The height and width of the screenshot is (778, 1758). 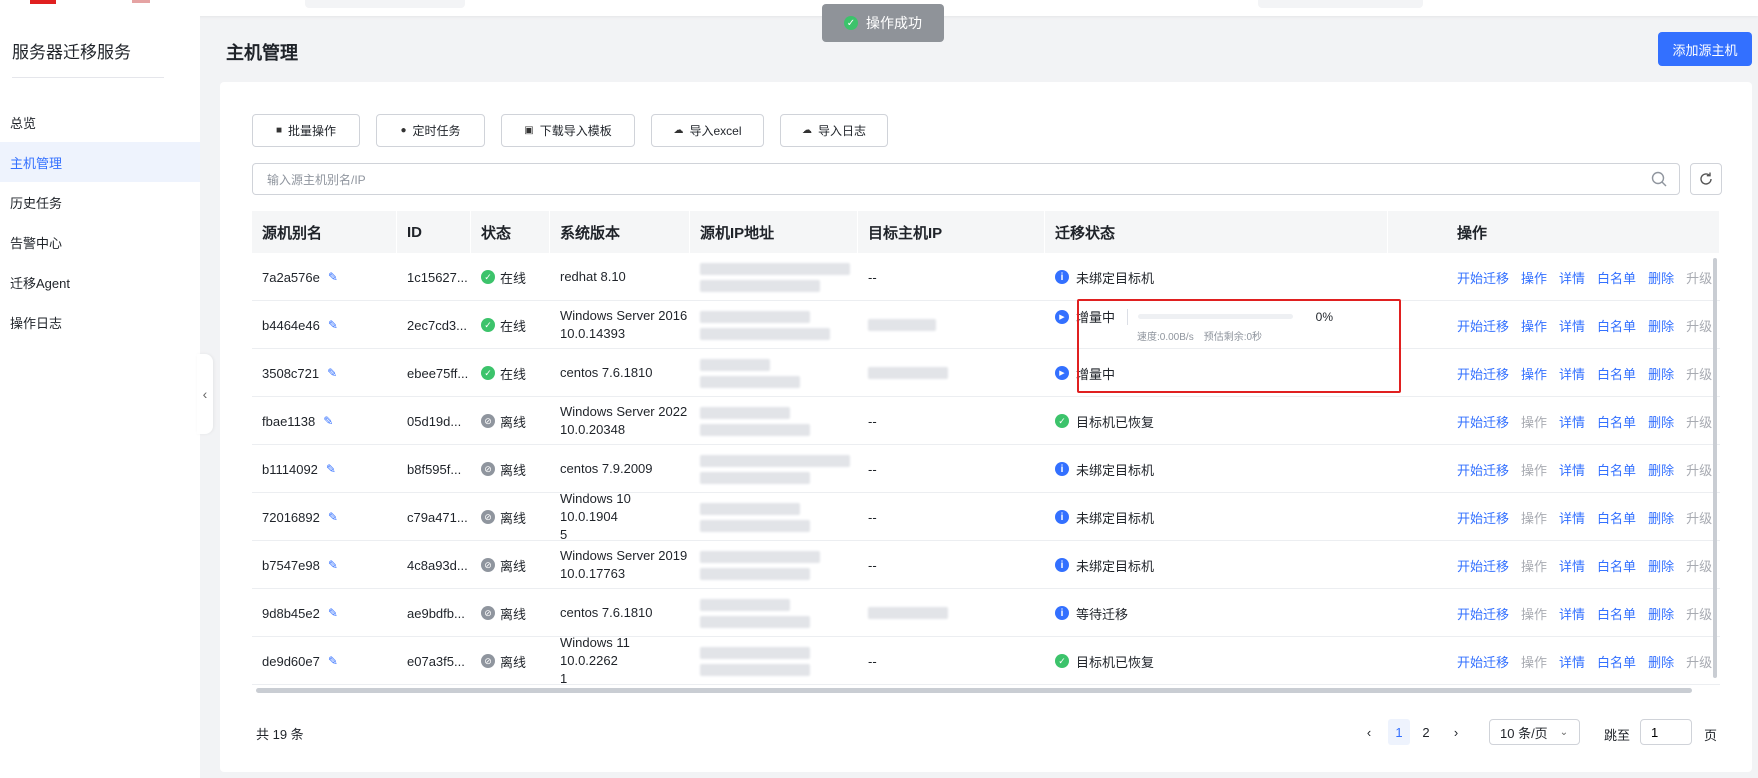 What do you see at coordinates (974, 690) in the screenshot?
I see `horizontal-scrollbar` at bounding box center [974, 690].